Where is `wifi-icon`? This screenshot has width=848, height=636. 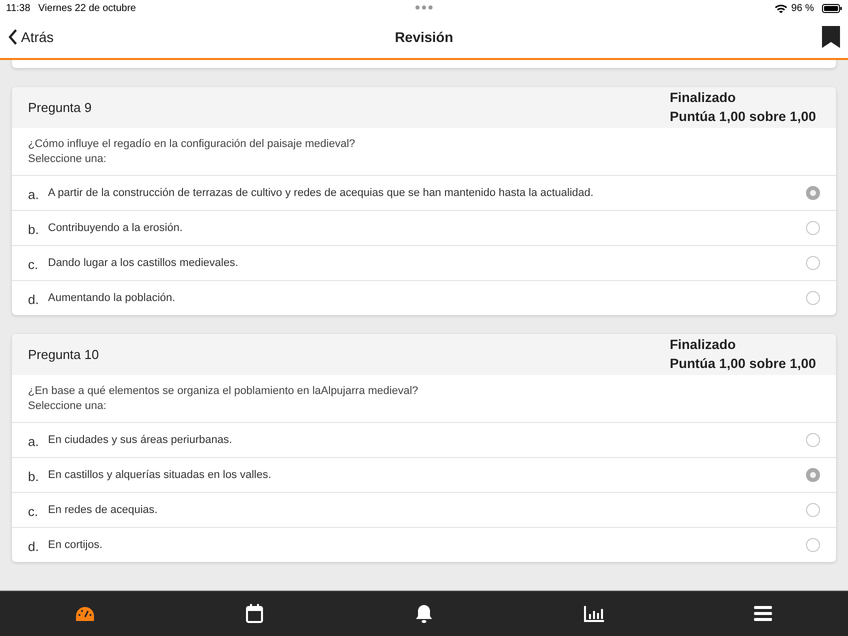 wifi-icon is located at coordinates (781, 8).